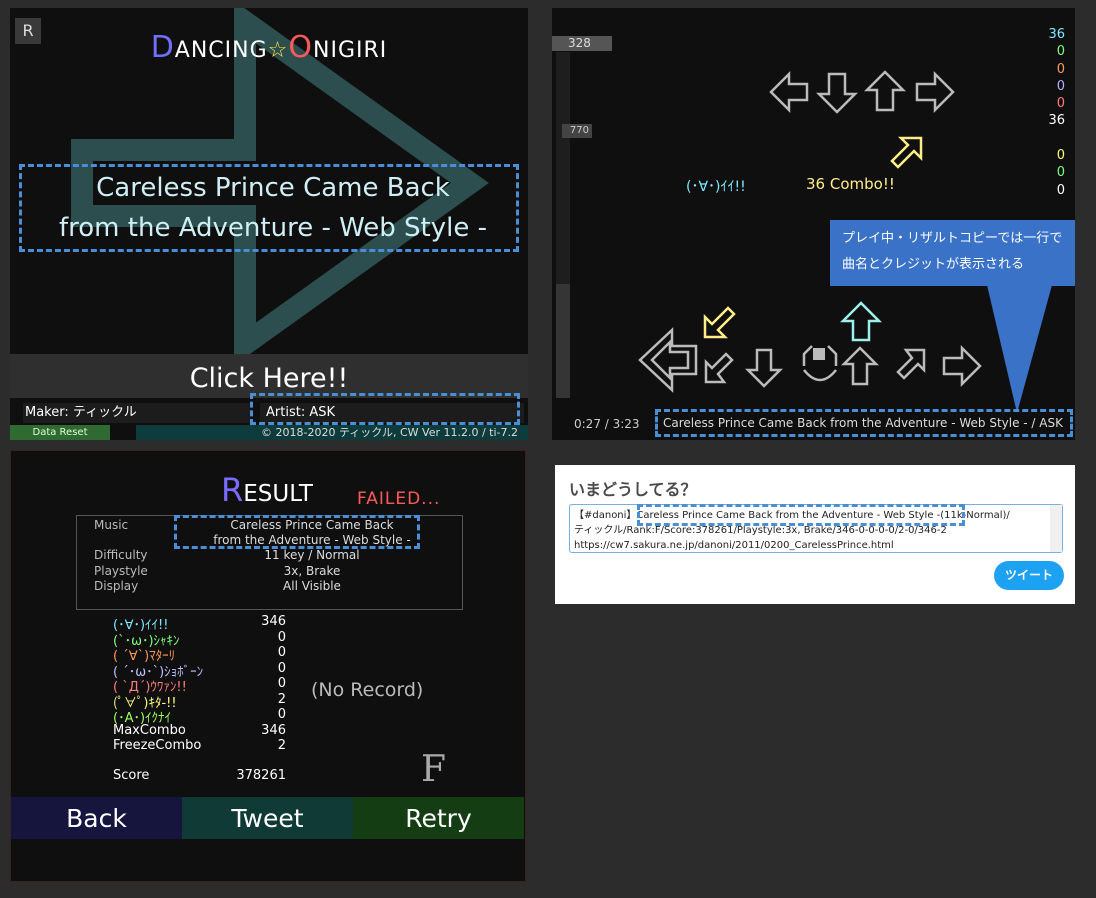 This screenshot has height=898, width=1096. I want to click on callout-pointer, so click(1019, 349).